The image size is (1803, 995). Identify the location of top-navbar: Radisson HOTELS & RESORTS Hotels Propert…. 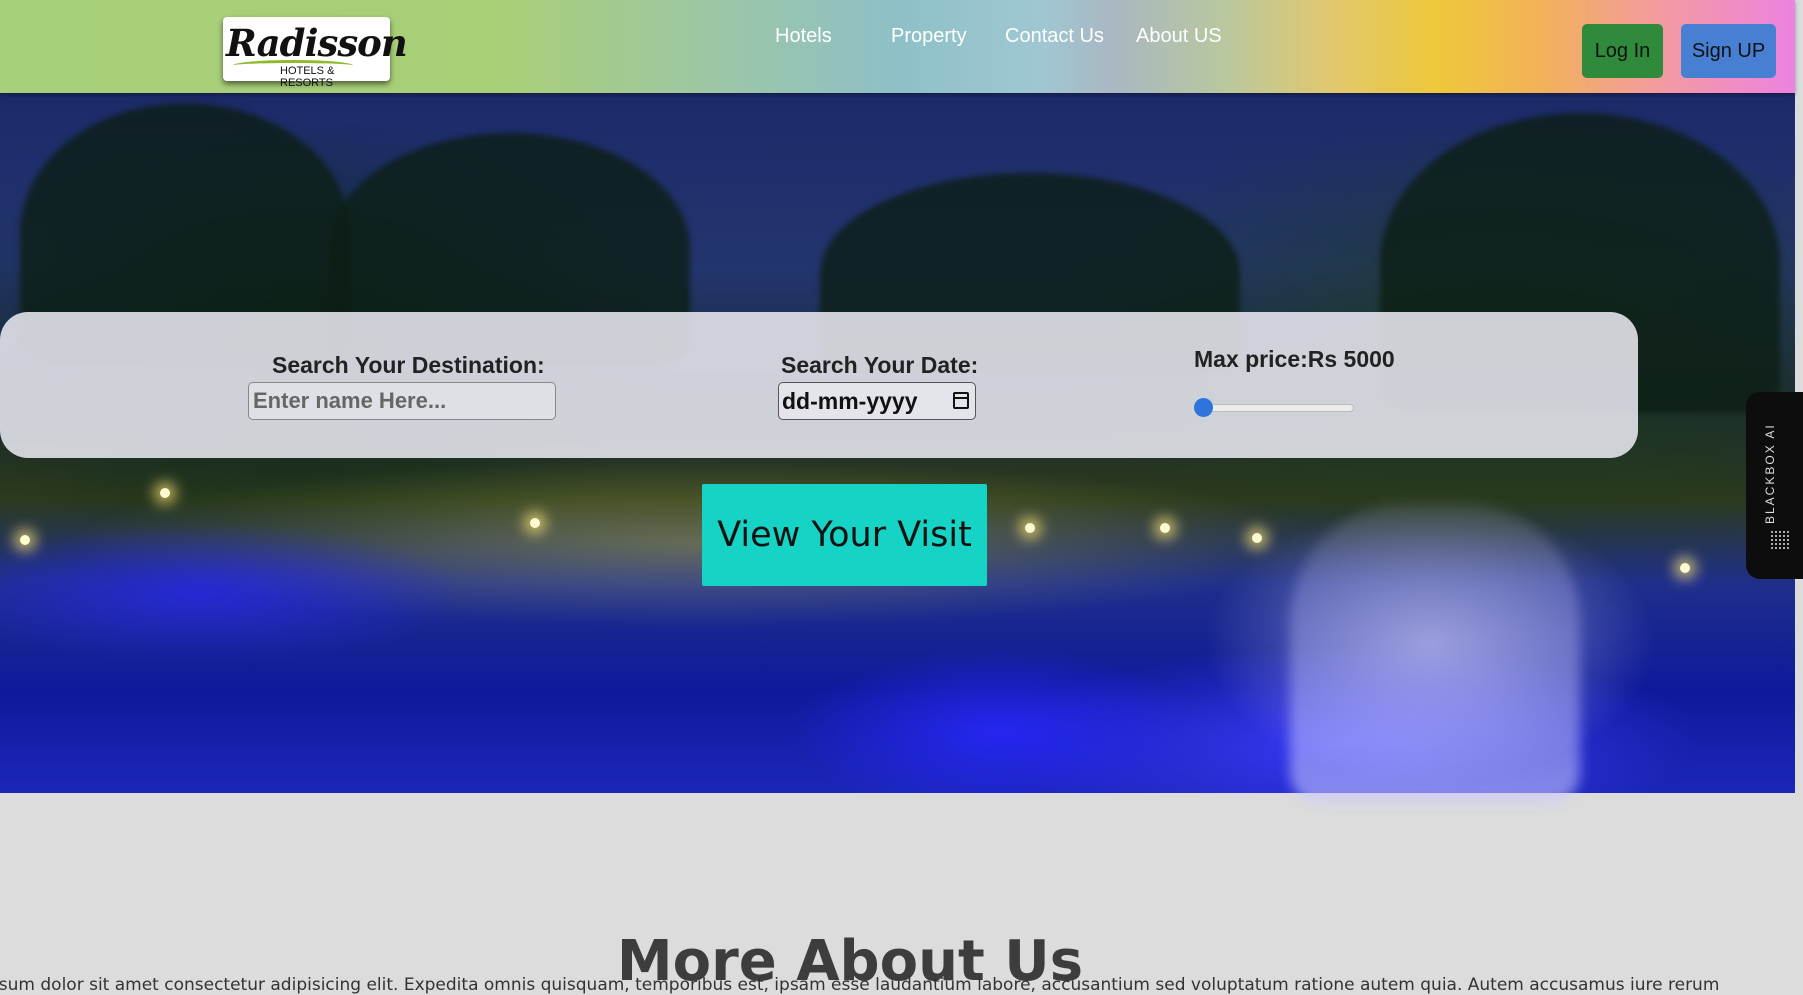
(897, 46).